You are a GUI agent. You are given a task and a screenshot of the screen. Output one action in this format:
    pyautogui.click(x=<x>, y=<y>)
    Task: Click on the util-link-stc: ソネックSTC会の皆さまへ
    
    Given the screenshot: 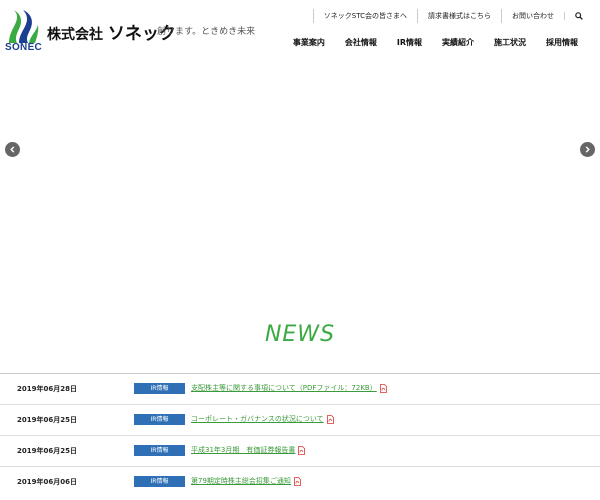 What is the action you would take?
    pyautogui.click(x=364, y=16)
    